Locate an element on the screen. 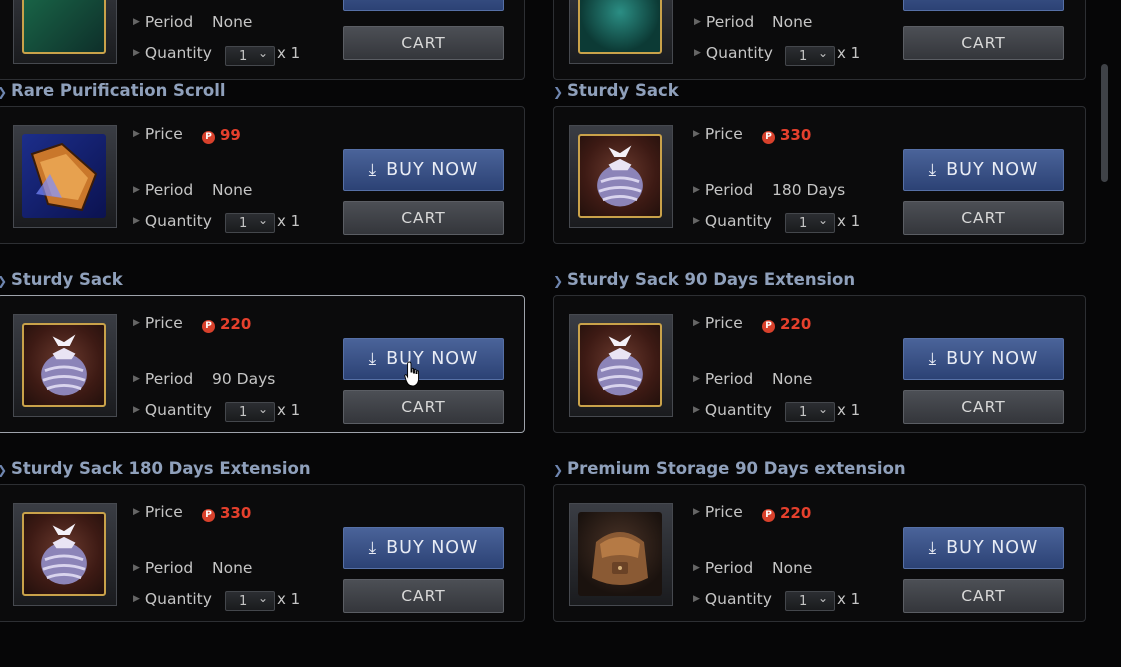 The image size is (1121, 667). product-title: ❯Rare Purification Scroll is located at coordinates (113, 91).